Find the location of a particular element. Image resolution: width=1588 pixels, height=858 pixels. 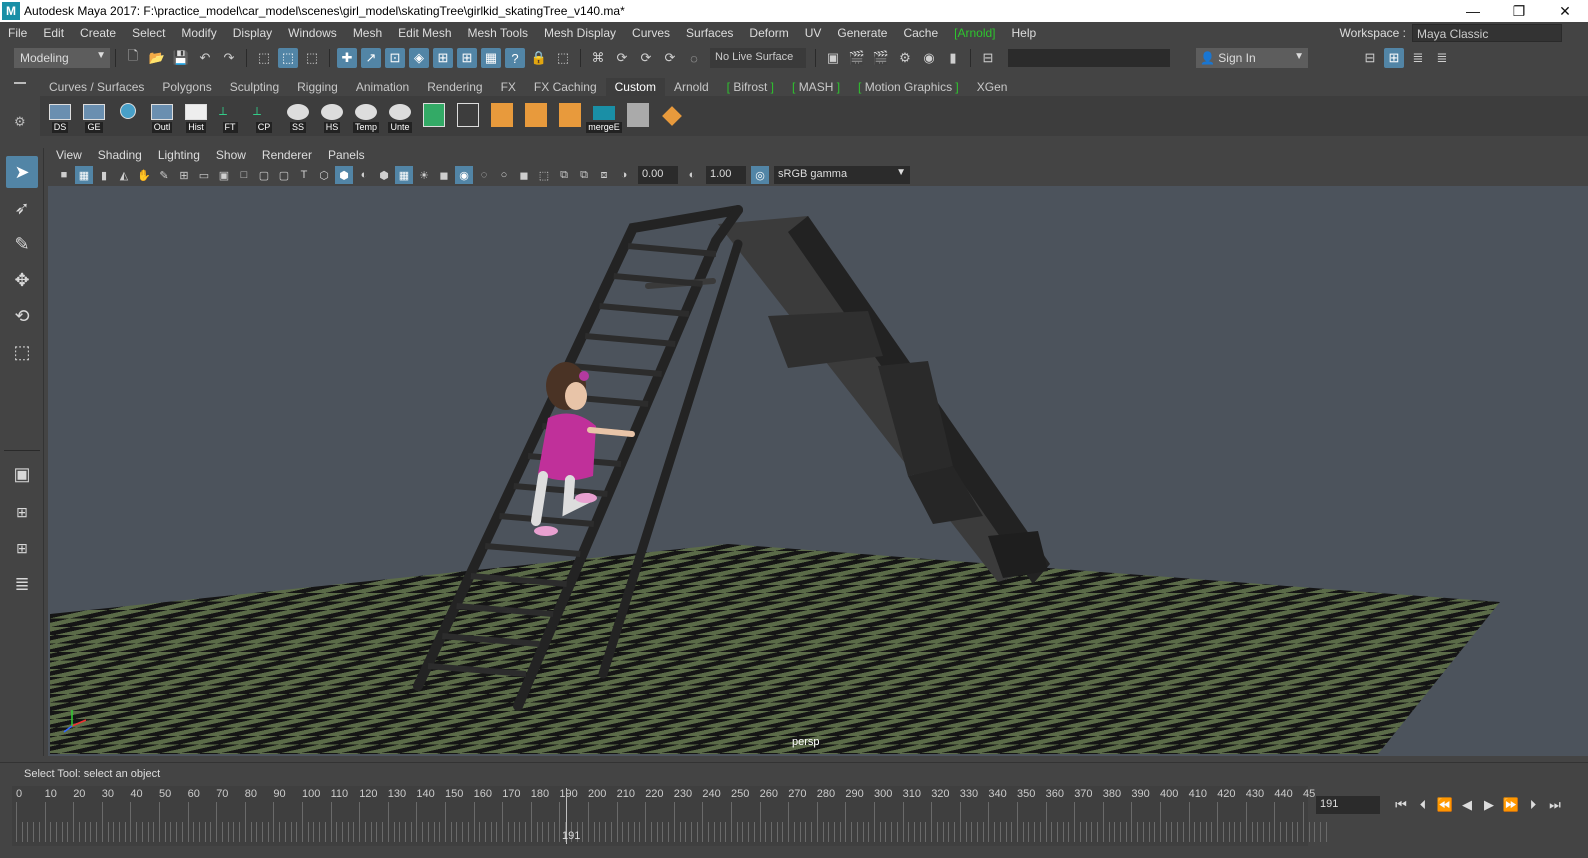

film-gate-icon: ▭ is located at coordinates (204, 175).